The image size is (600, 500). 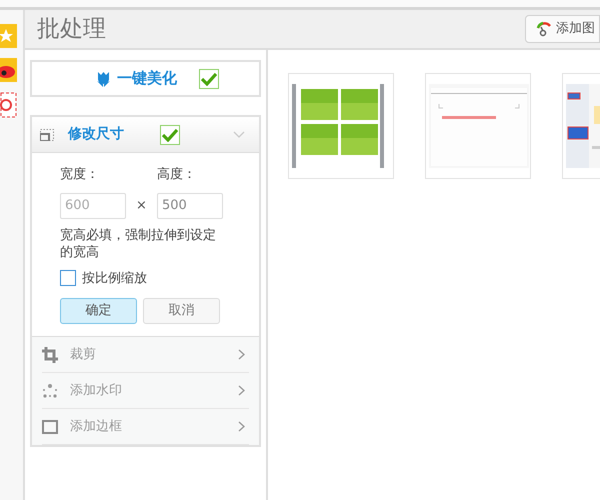 What do you see at coordinates (47, 134) in the screenshot?
I see `resize-icon` at bounding box center [47, 134].